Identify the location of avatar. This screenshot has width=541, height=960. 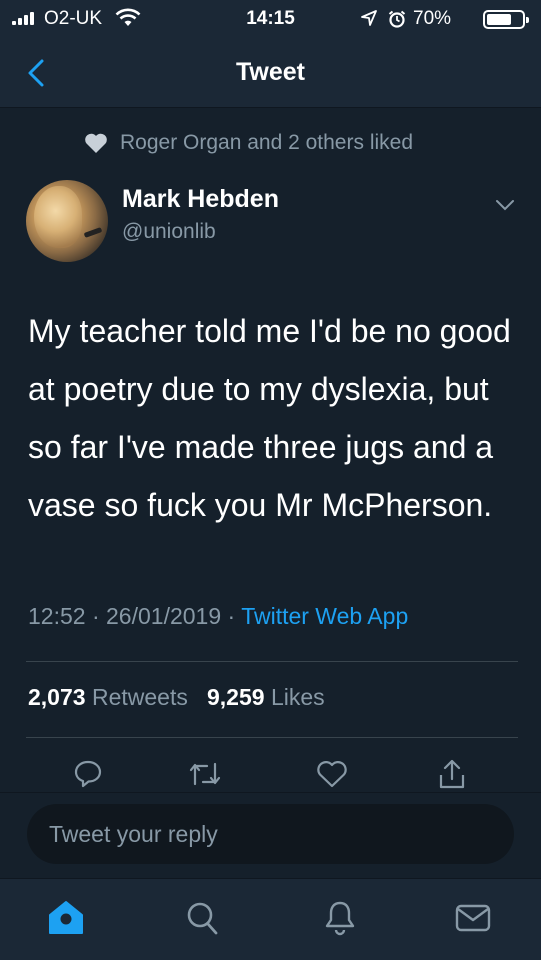
(67, 221).